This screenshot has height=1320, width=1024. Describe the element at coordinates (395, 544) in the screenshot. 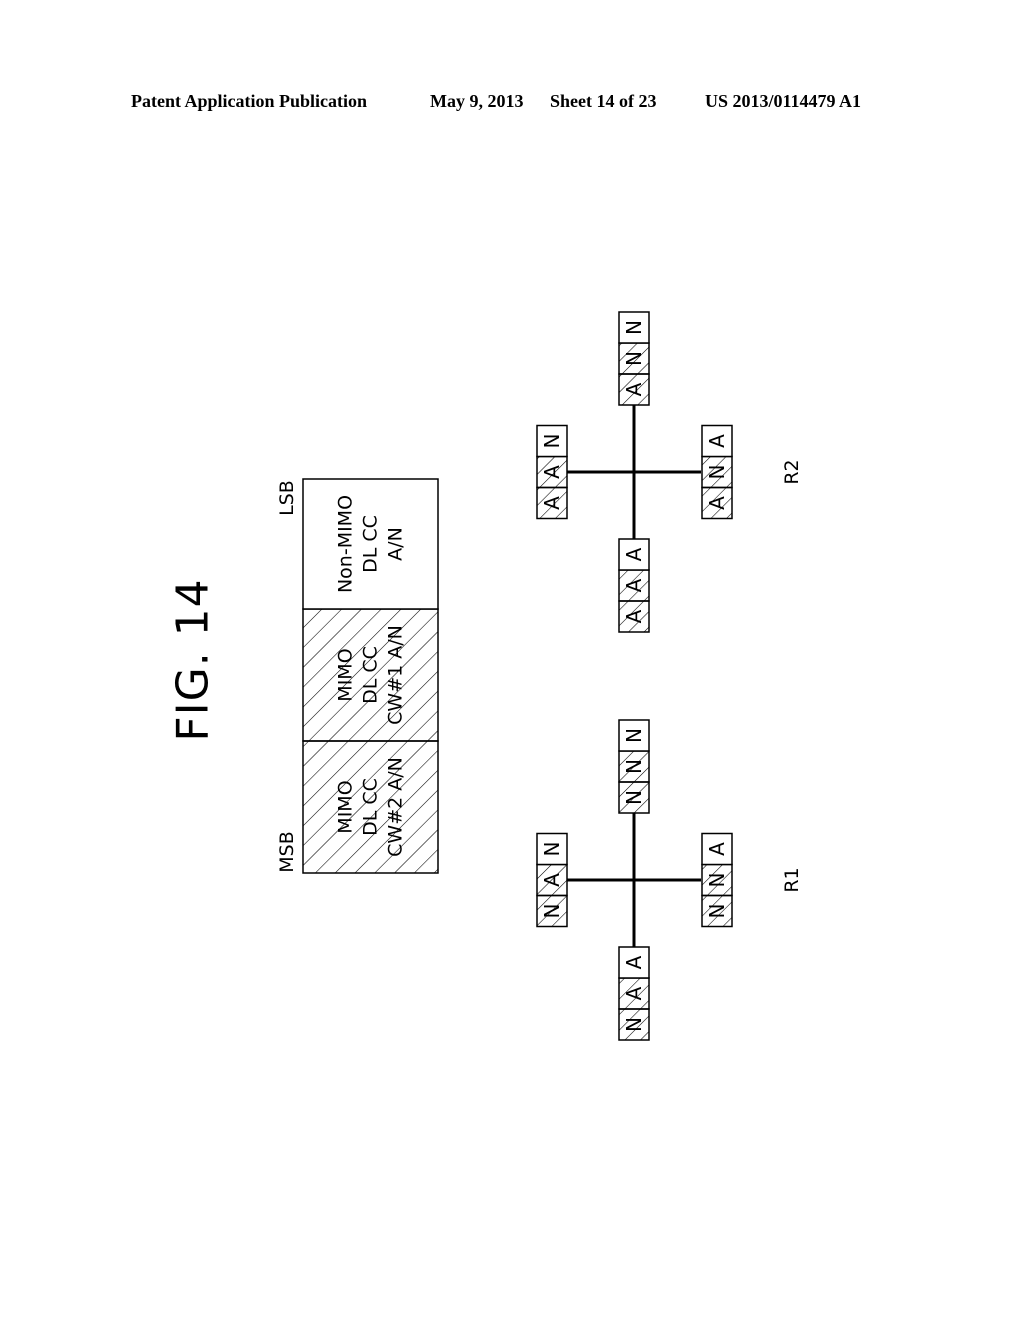

I see `cell-line: A/N` at that location.